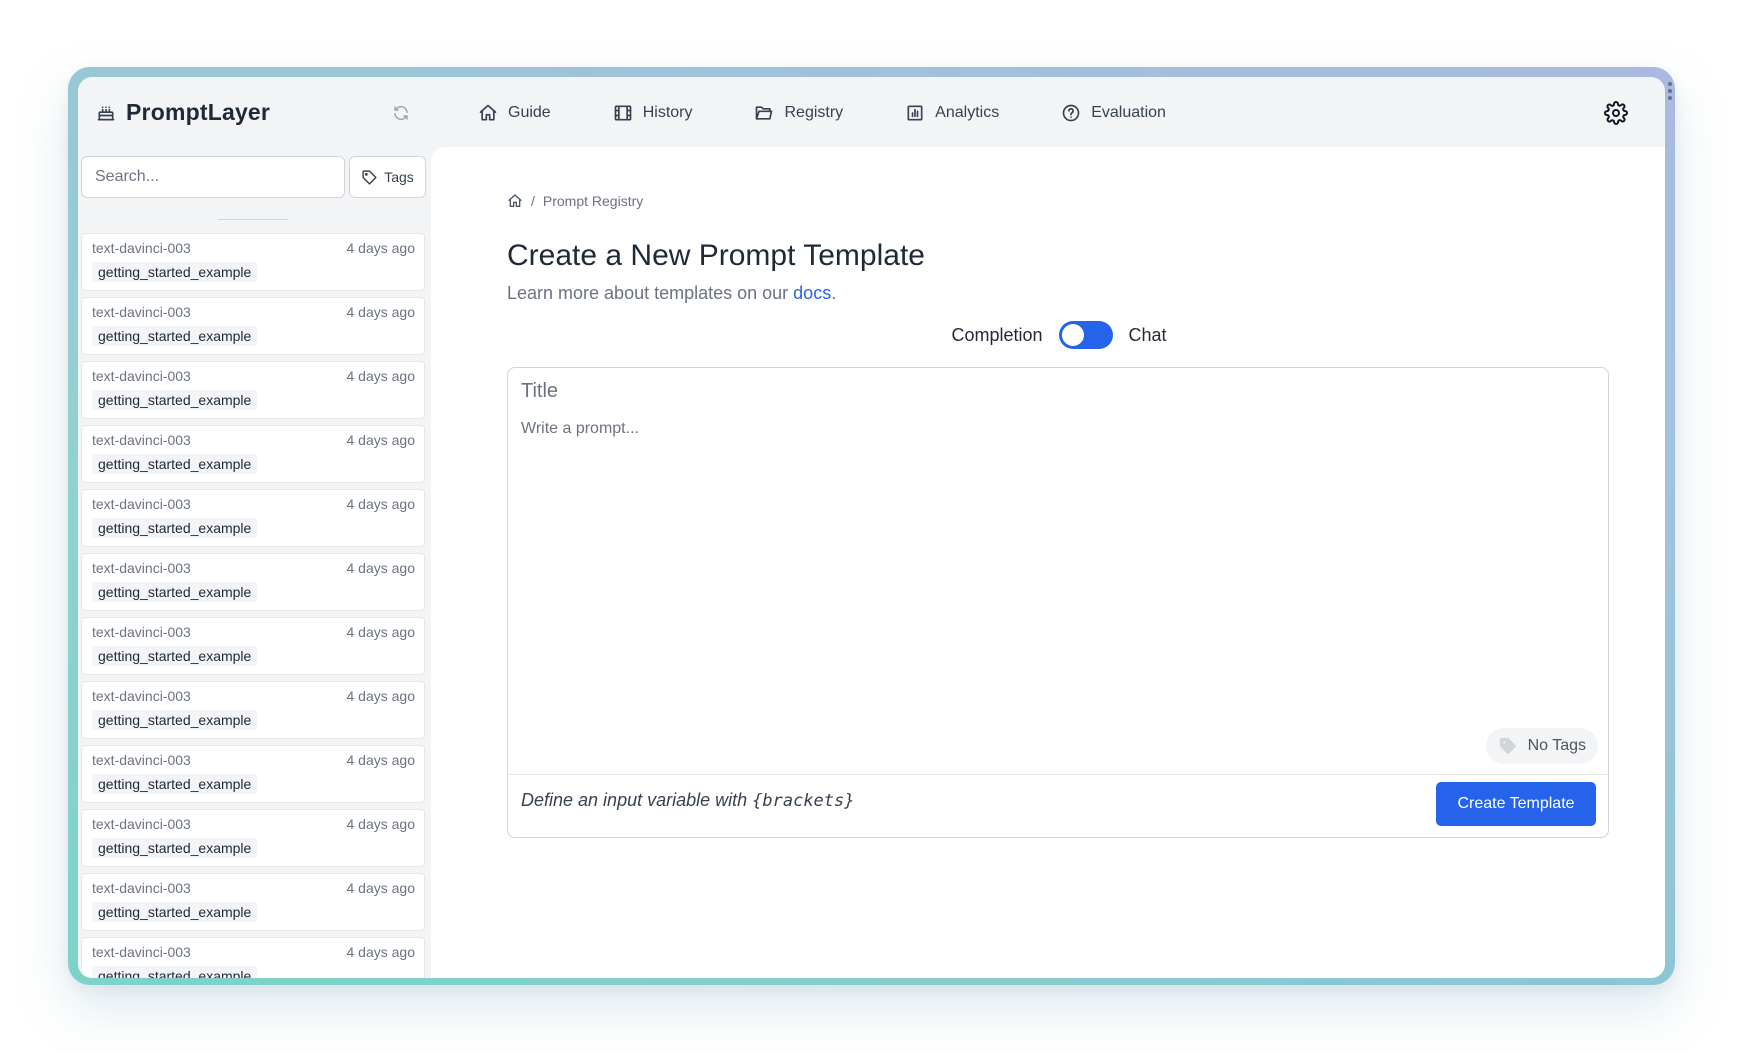  I want to click on no-tags-button: No Tags, so click(1541, 746).